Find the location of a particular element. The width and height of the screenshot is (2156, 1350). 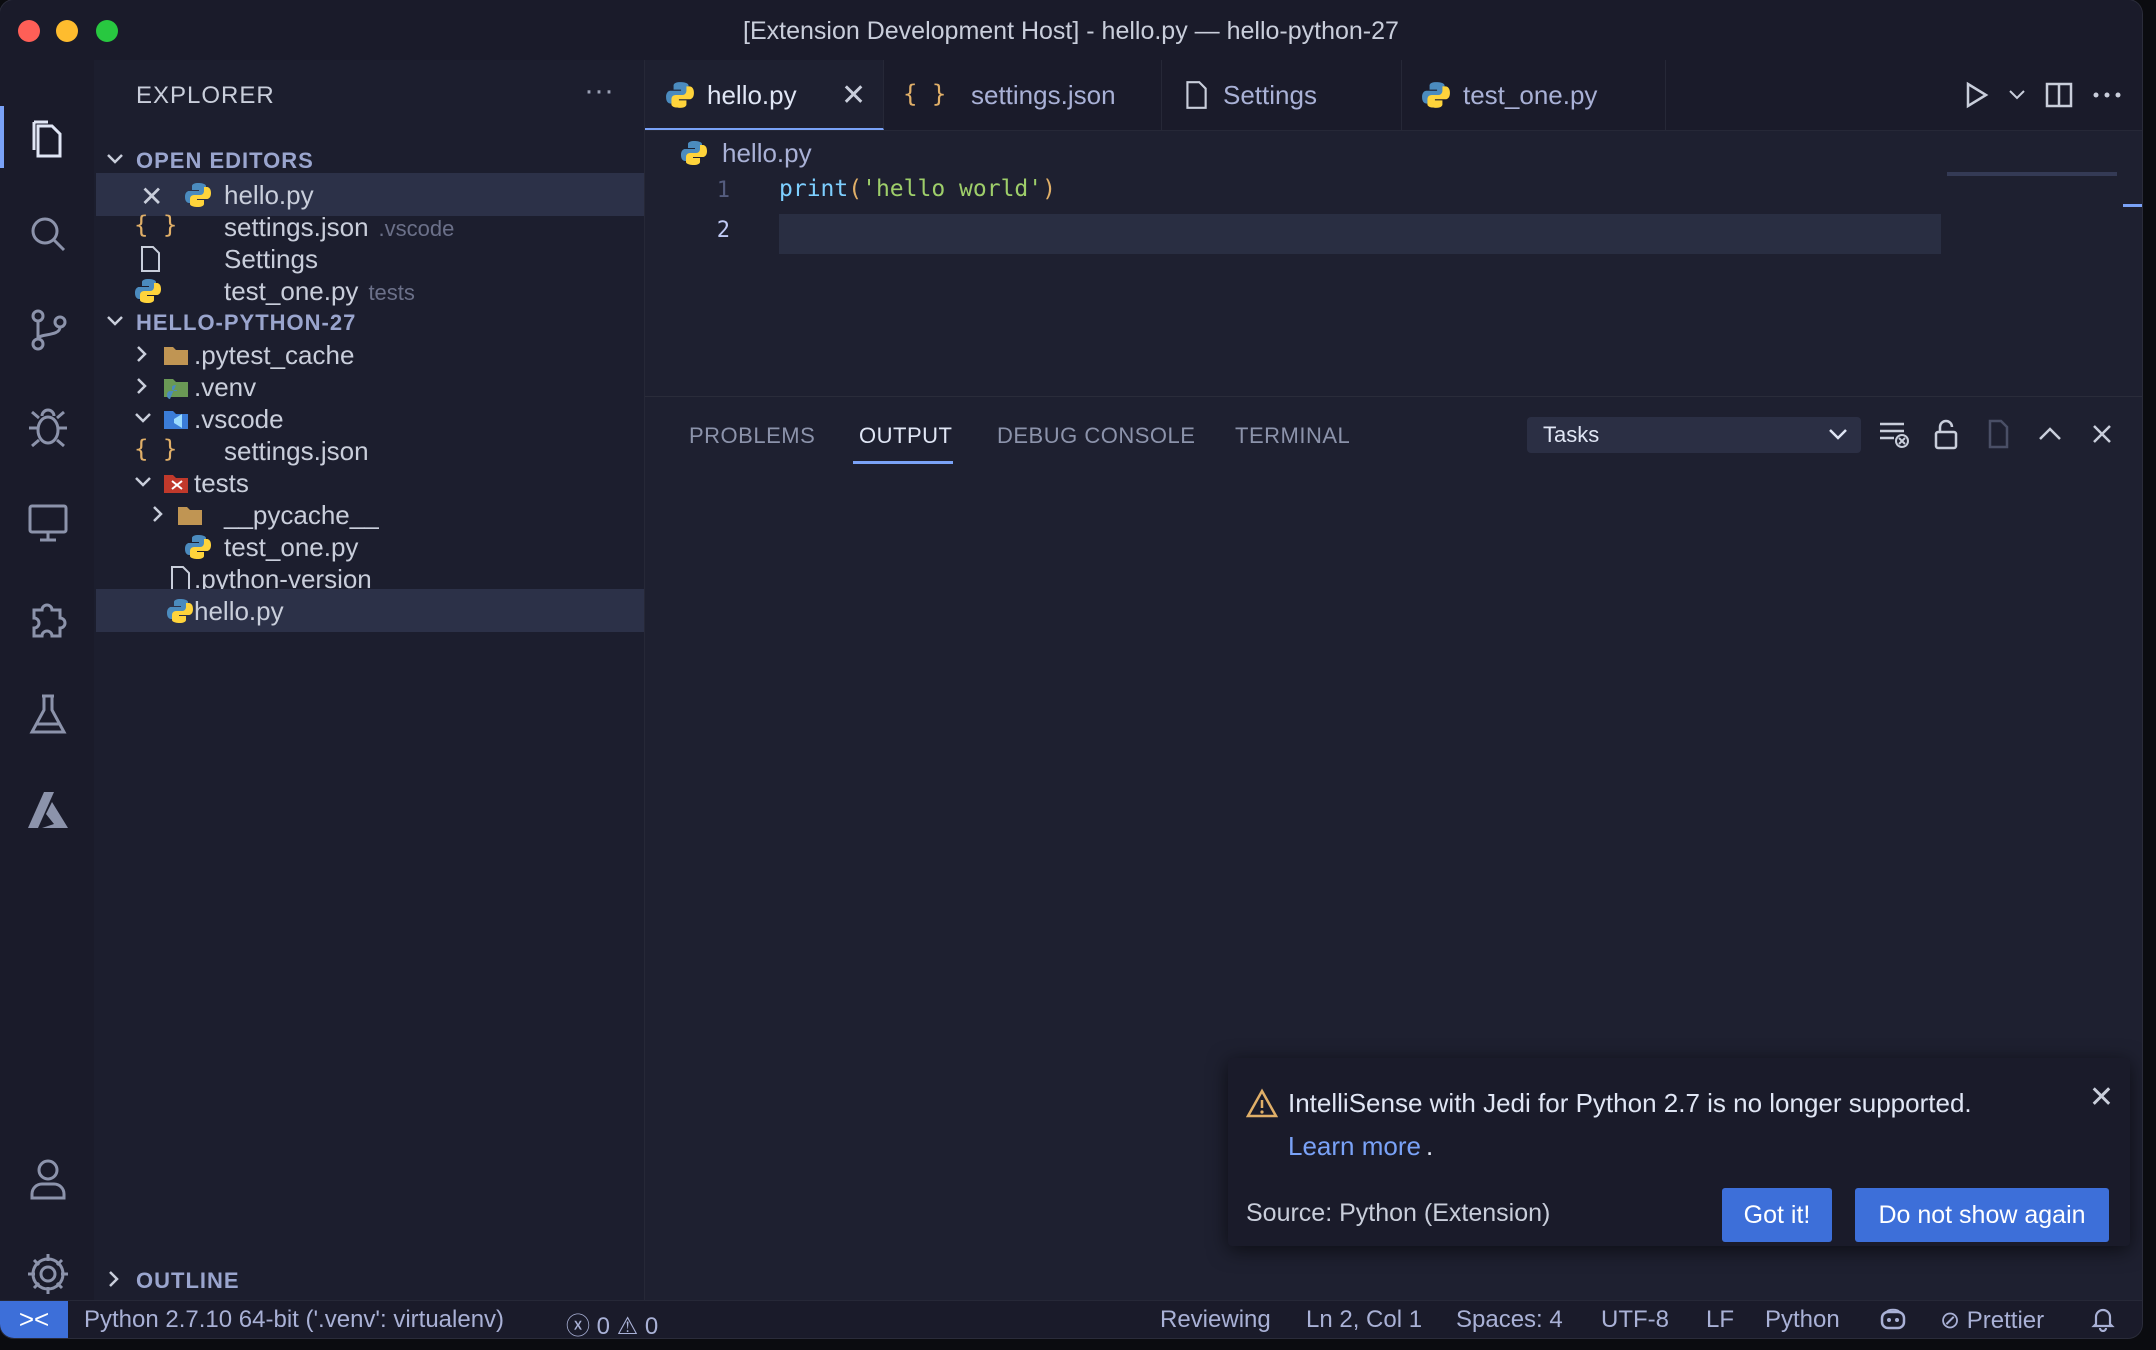

run-icon is located at coordinates (1977, 95).